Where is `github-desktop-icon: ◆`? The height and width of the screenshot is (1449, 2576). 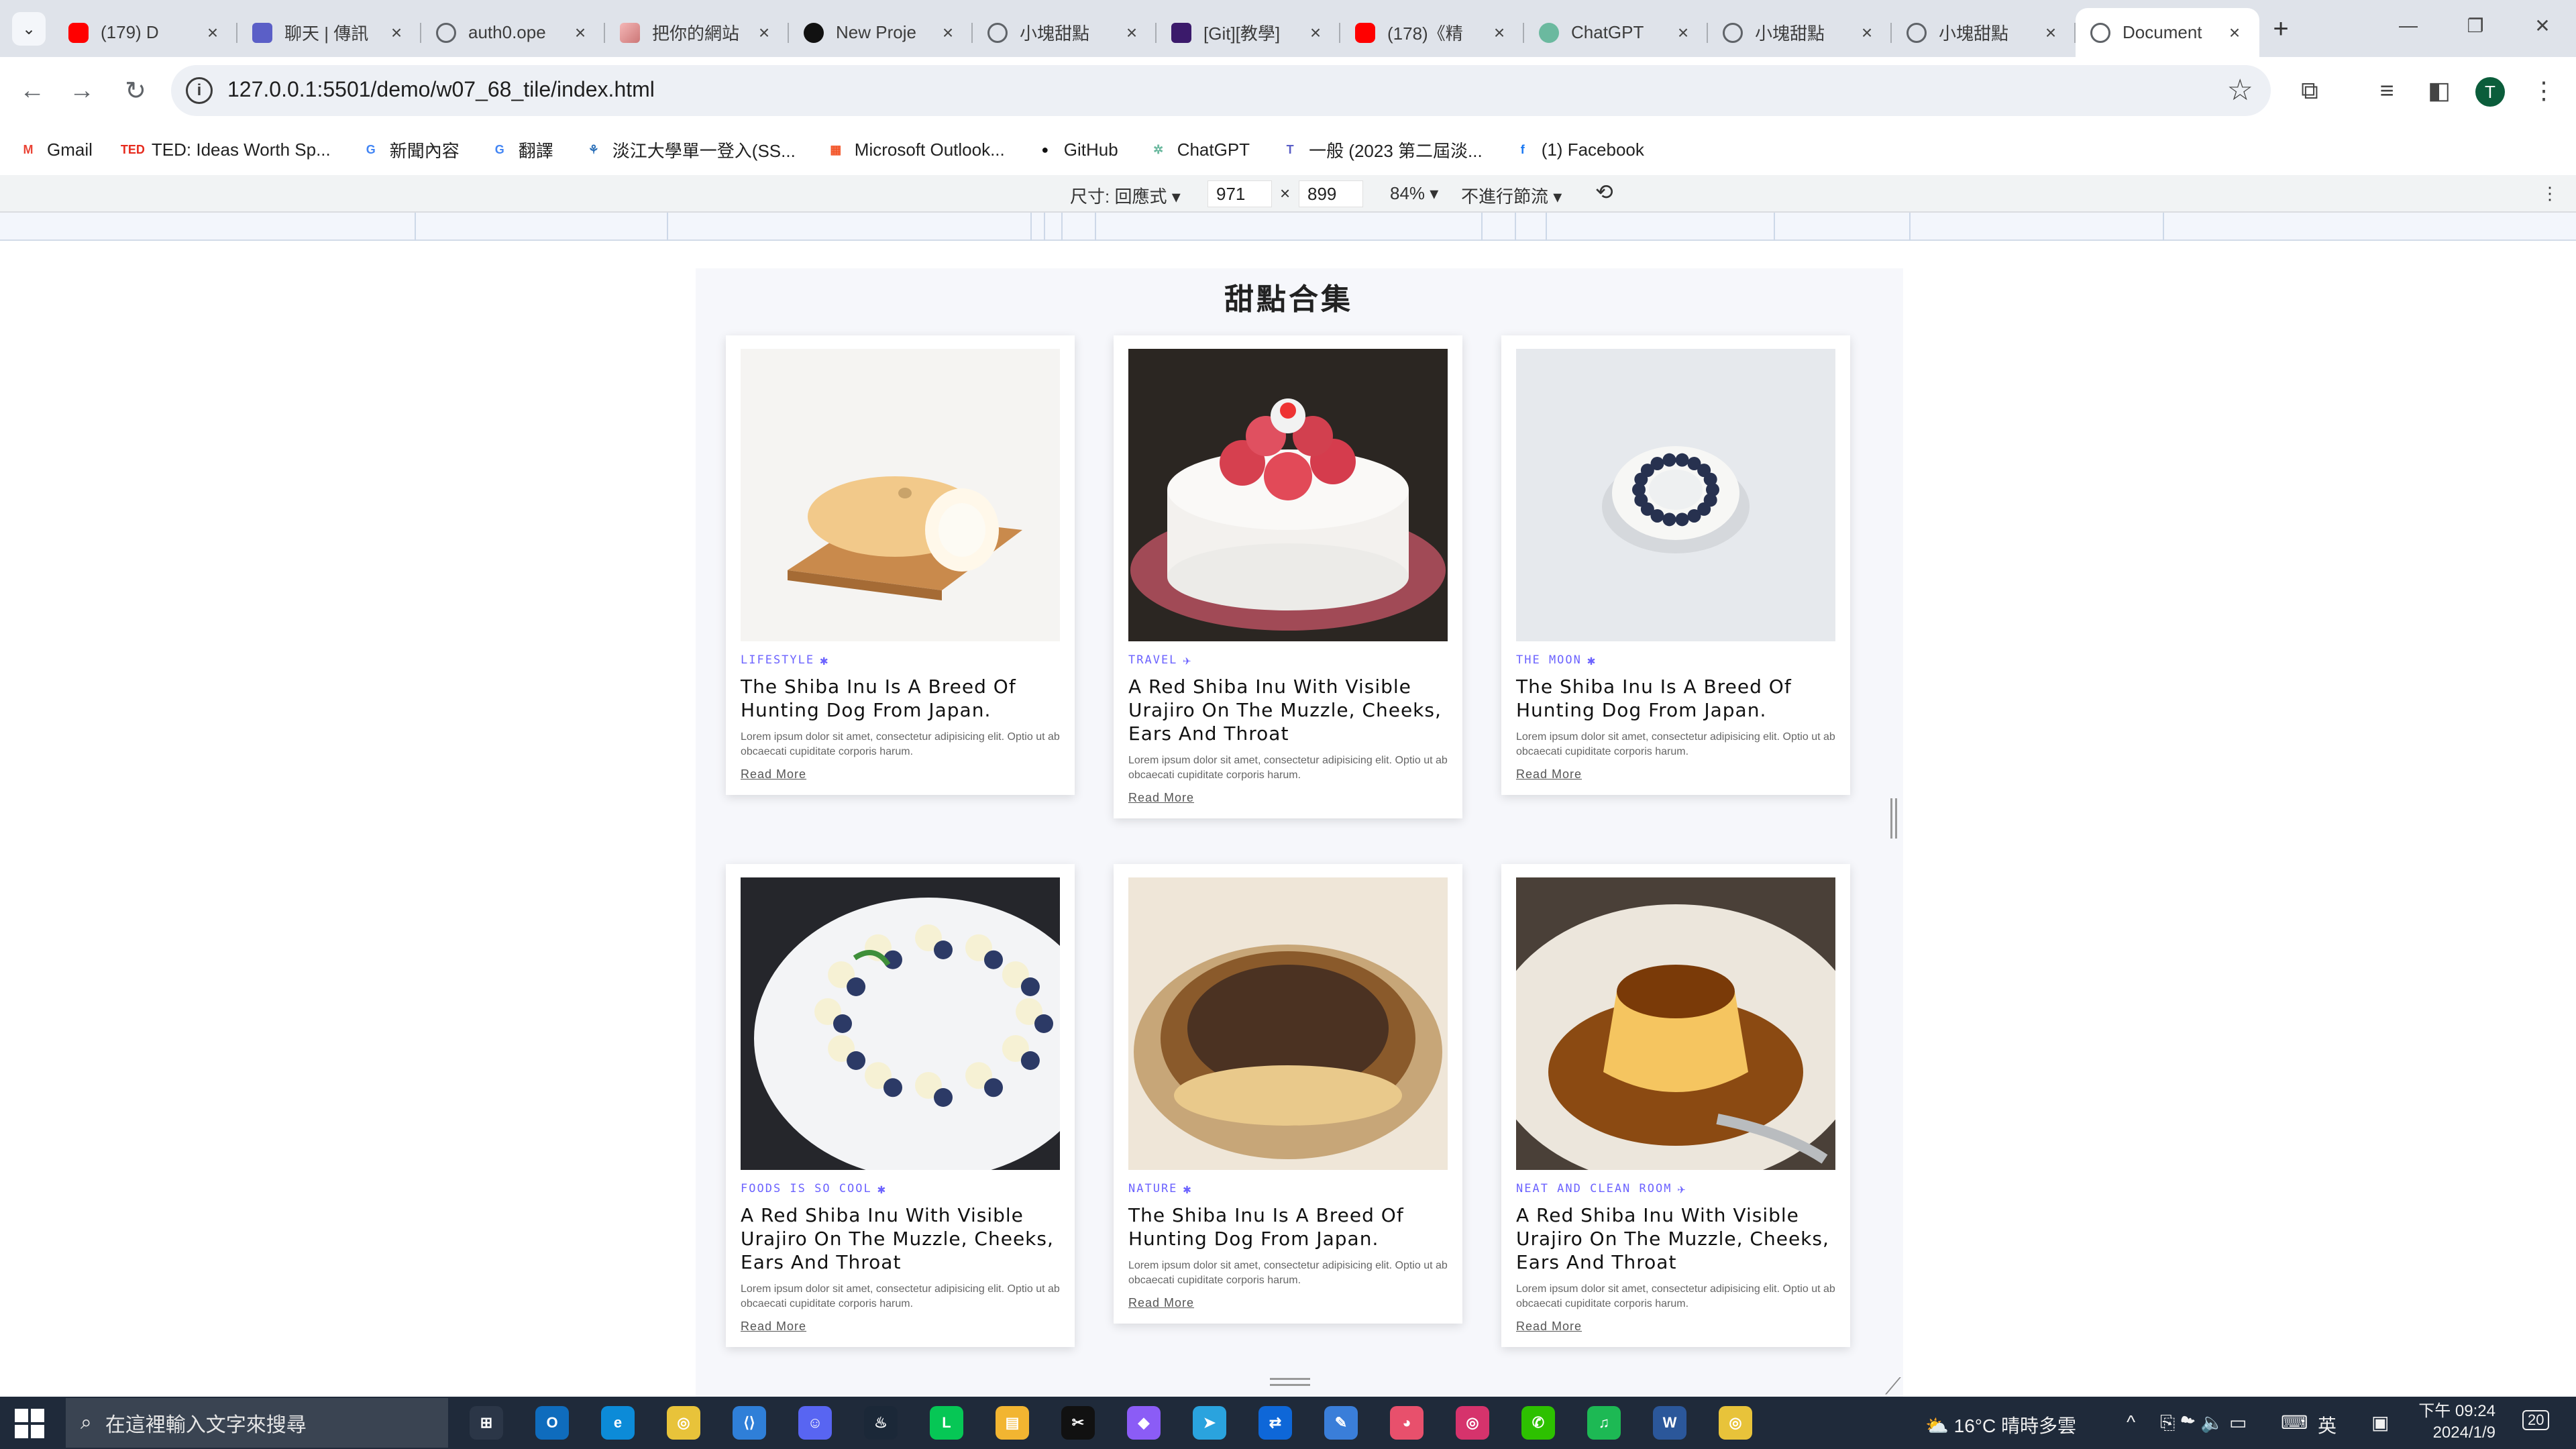
github-desktop-icon: ◆ is located at coordinates (1144, 1423).